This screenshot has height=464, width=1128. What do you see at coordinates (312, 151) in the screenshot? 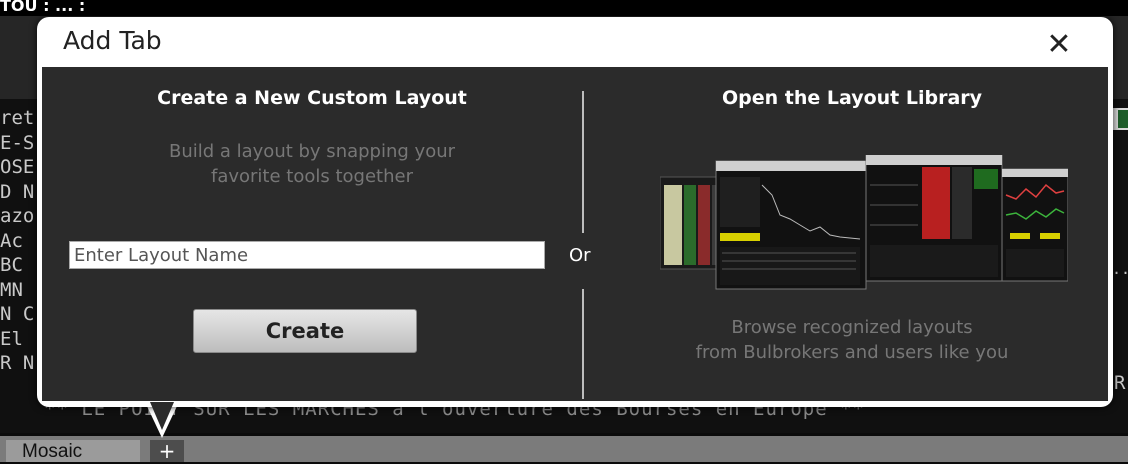
I see `description-line: Build a layout by snapping your` at bounding box center [312, 151].